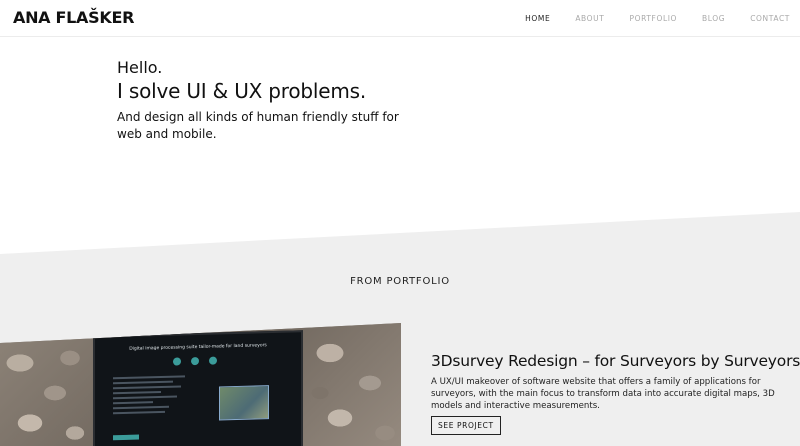  Describe the element at coordinates (126, 437) in the screenshot. I see `screen-button` at that location.